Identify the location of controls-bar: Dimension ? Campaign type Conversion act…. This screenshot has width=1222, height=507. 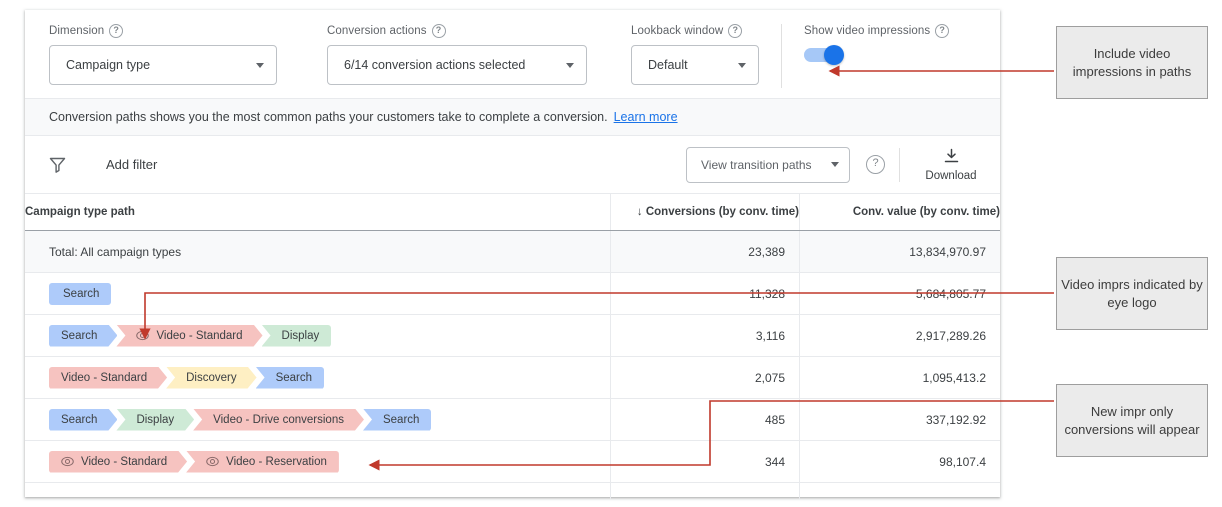
(512, 54).